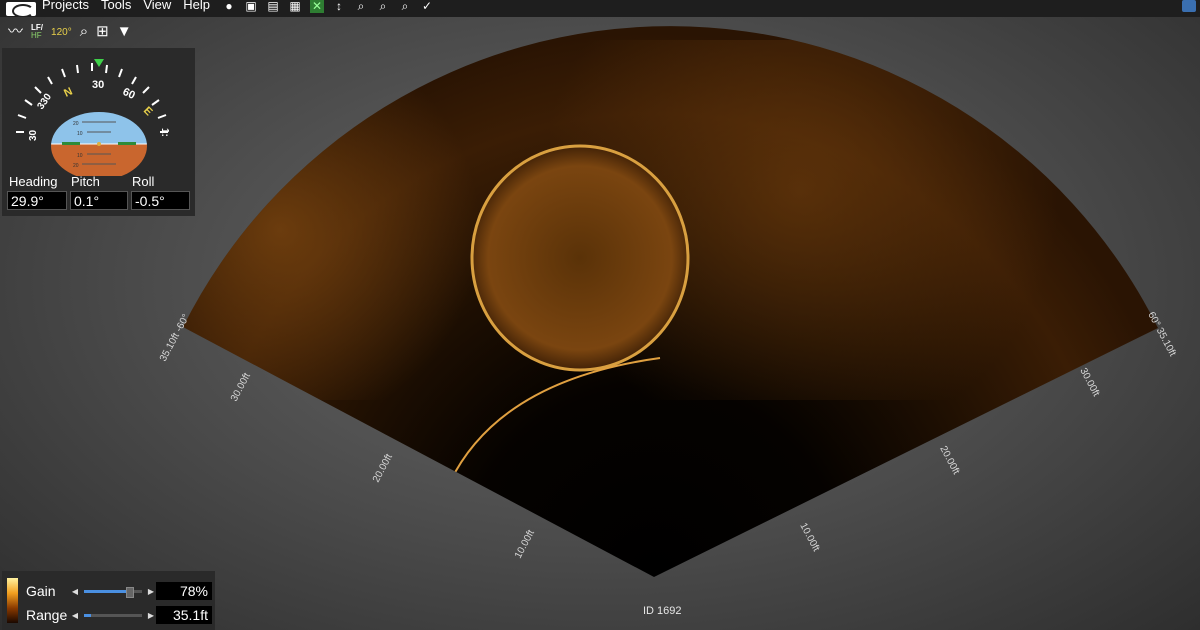  Describe the element at coordinates (151, 591) in the screenshot. I see `gain-increase-icon: ▶` at that location.